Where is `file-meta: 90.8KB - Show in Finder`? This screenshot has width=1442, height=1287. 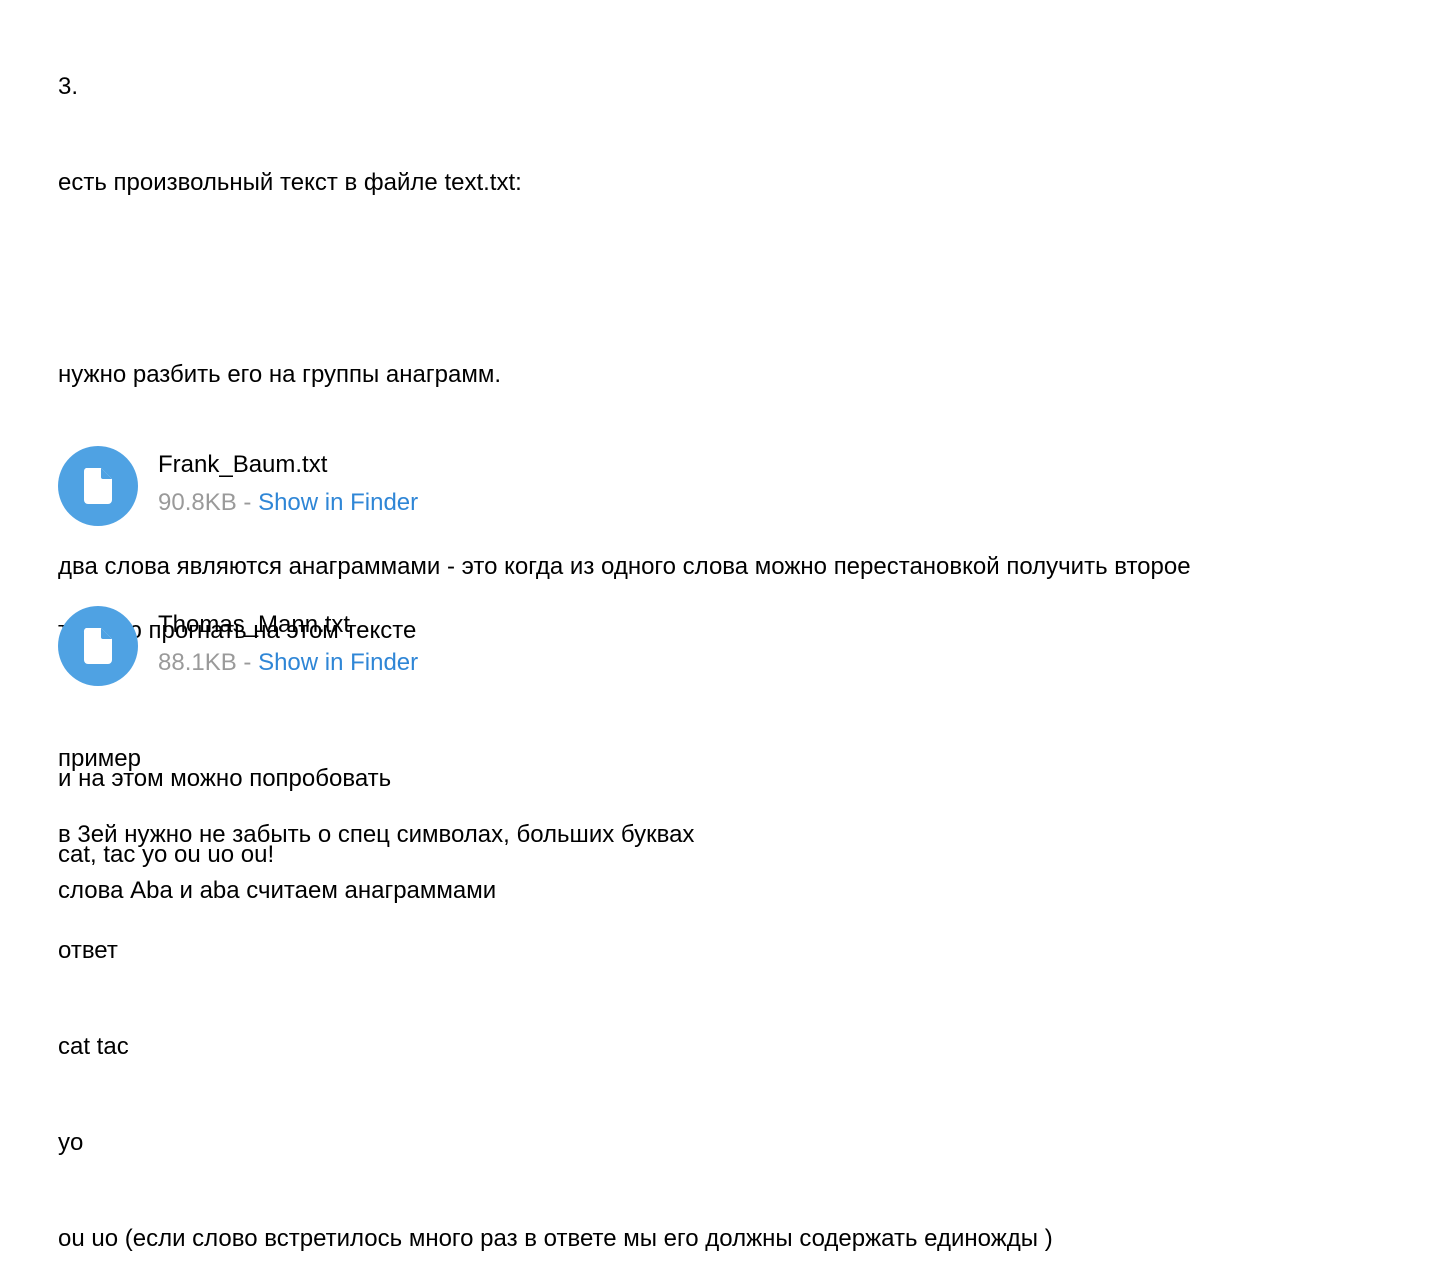 file-meta: 90.8KB - Show in Finder is located at coordinates (288, 503).